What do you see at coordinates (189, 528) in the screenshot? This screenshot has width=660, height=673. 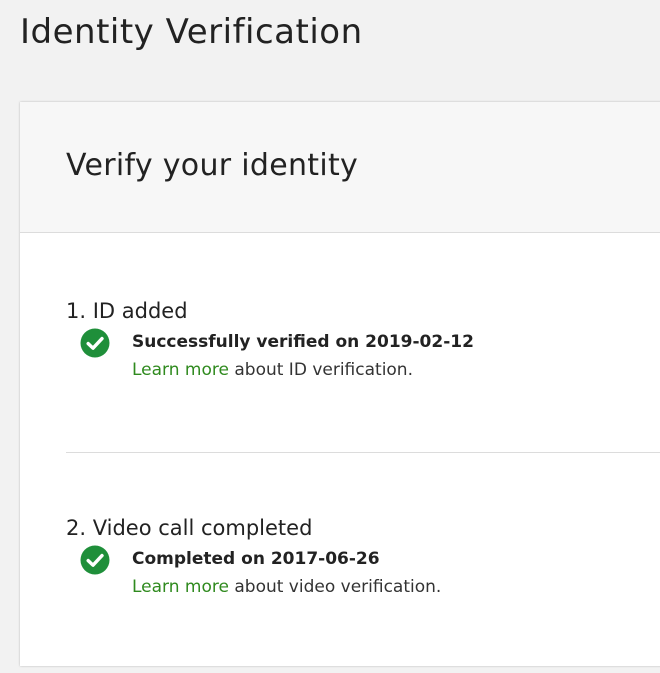 I see `step-title: 2. Video call completed` at bounding box center [189, 528].